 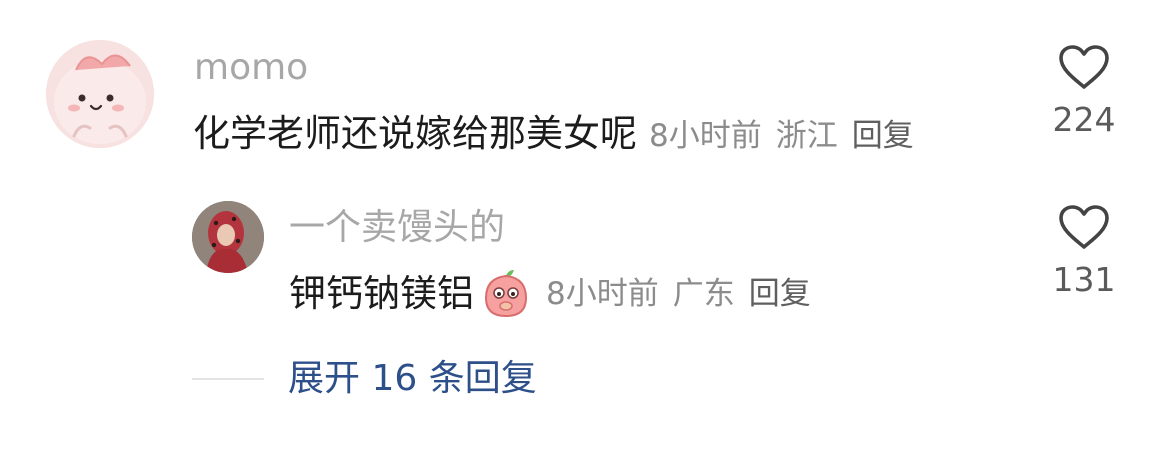 I want to click on avatar-cartoon-icon, so click(x=100, y=94).